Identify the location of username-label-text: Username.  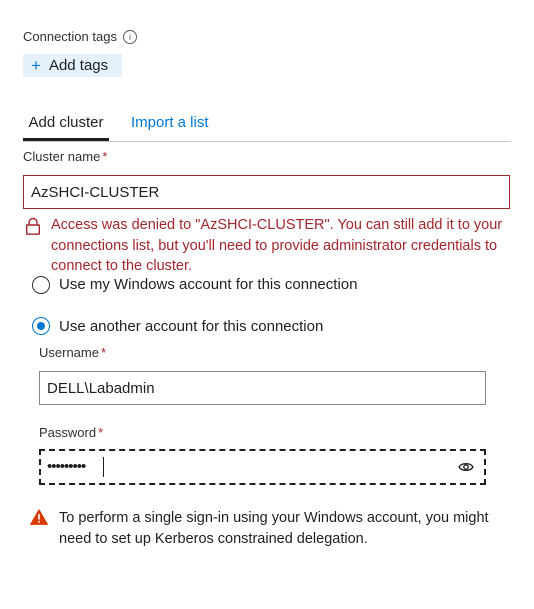
(69, 352).